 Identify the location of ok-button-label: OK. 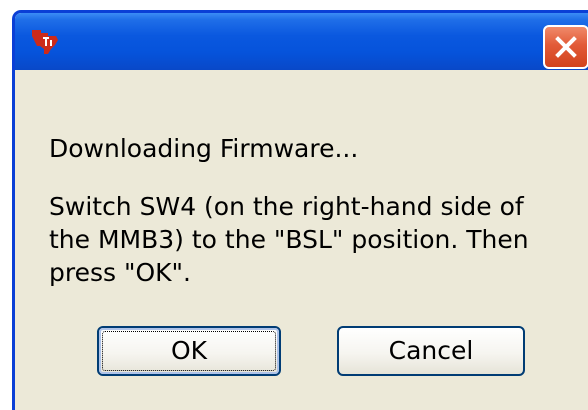
(189, 350).